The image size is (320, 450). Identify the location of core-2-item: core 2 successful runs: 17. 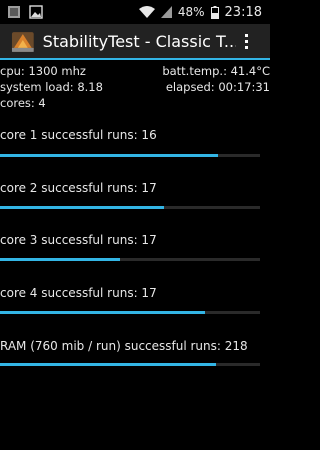
(135, 194).